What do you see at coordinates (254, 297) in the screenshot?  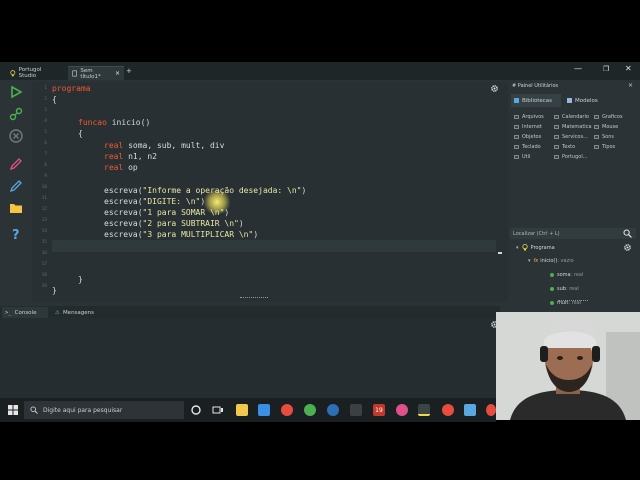 I see `editor-horizontal-scrollbar` at bounding box center [254, 297].